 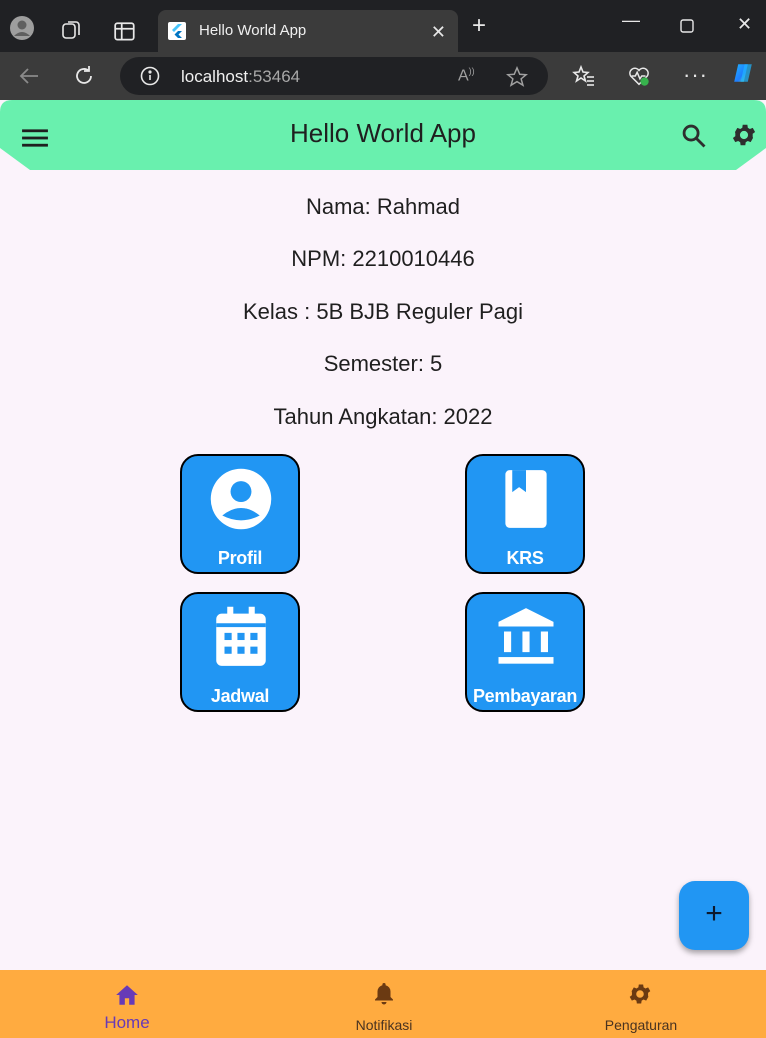 I want to click on menu-tile-label: Pembayaran, so click(x=525, y=696).